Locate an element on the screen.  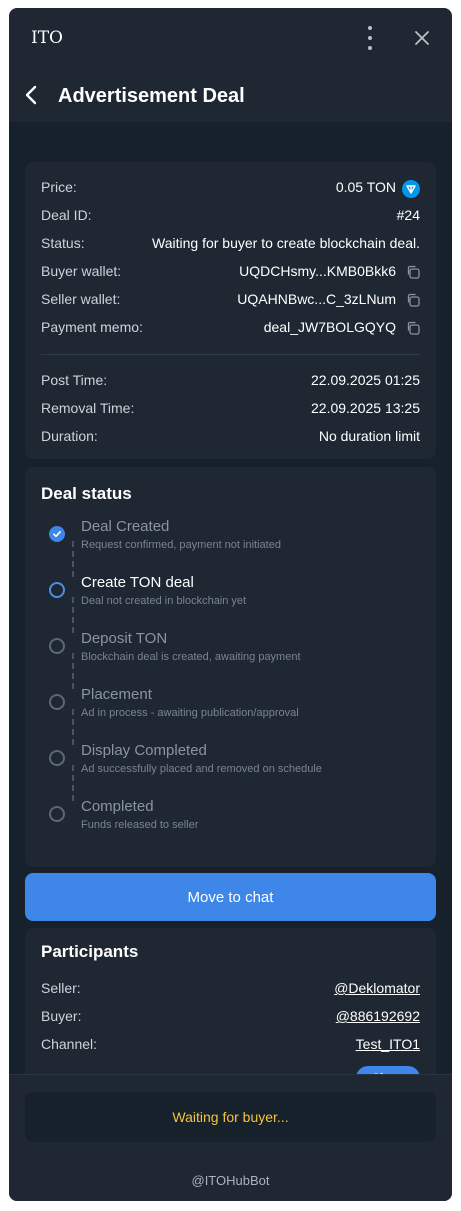
step-completed: Completed Funds released to seller is located at coordinates (231, 818).